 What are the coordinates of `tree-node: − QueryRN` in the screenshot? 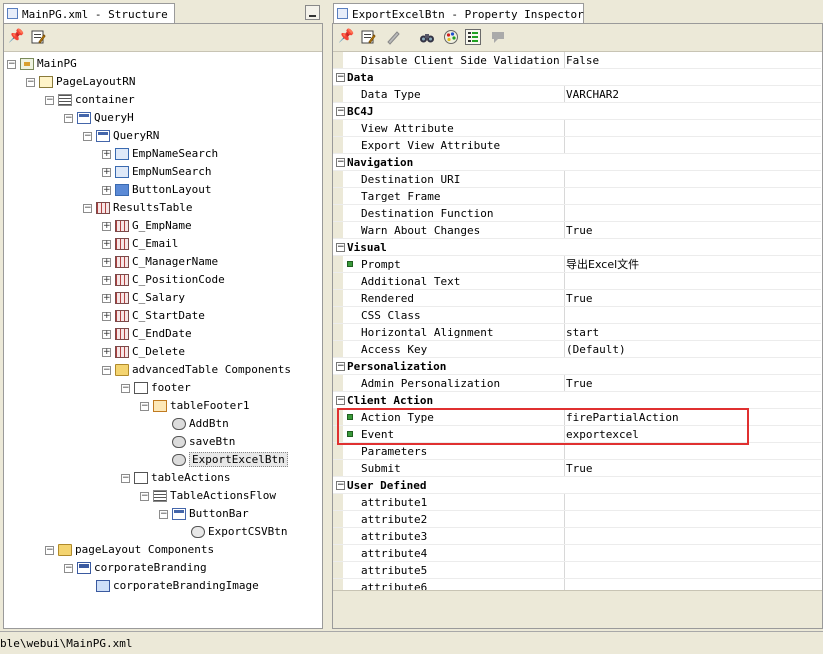 It's located at (121, 136).